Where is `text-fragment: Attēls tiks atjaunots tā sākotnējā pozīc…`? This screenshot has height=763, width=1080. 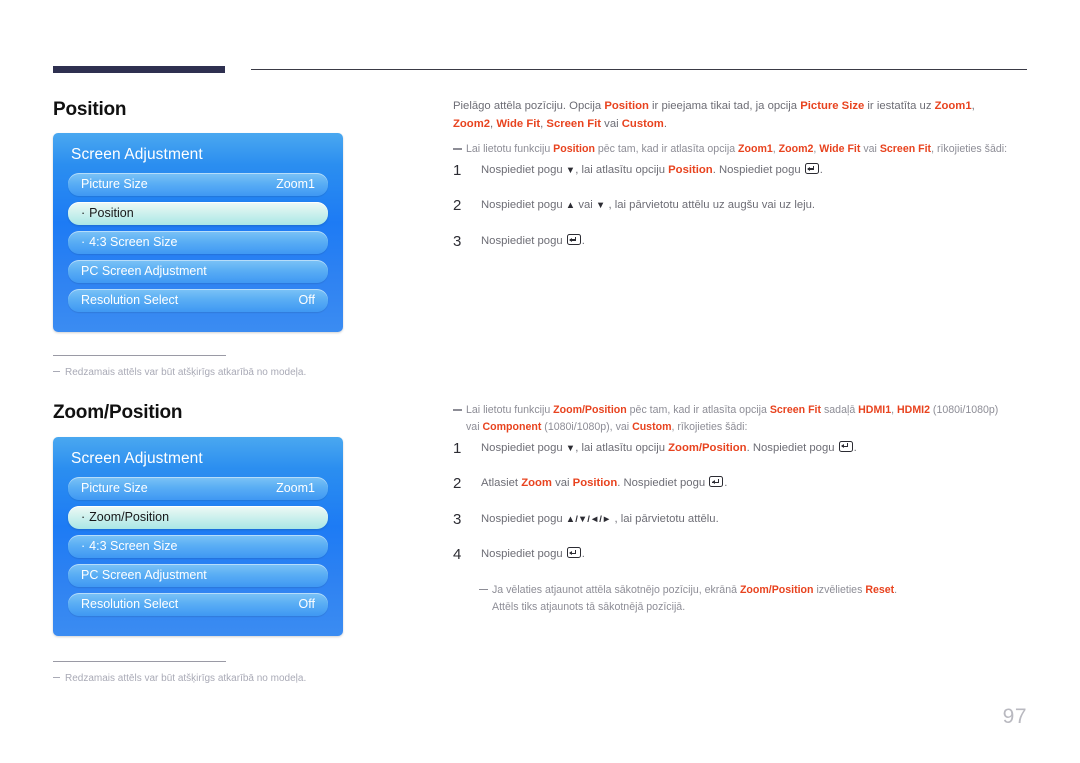
text-fragment: Attēls tiks atjaunots tā sākotnējā pozīc… is located at coordinates (589, 606).